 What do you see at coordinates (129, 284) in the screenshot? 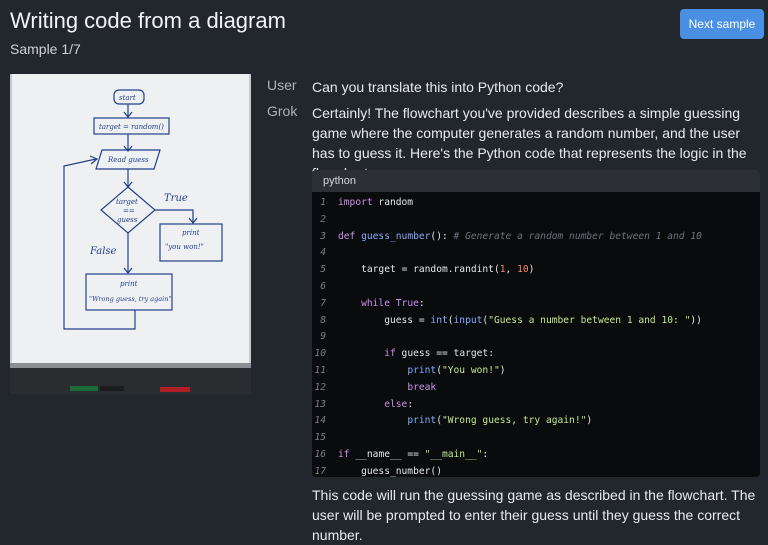
I see `whiteboard-print-false-1: print` at bounding box center [129, 284].